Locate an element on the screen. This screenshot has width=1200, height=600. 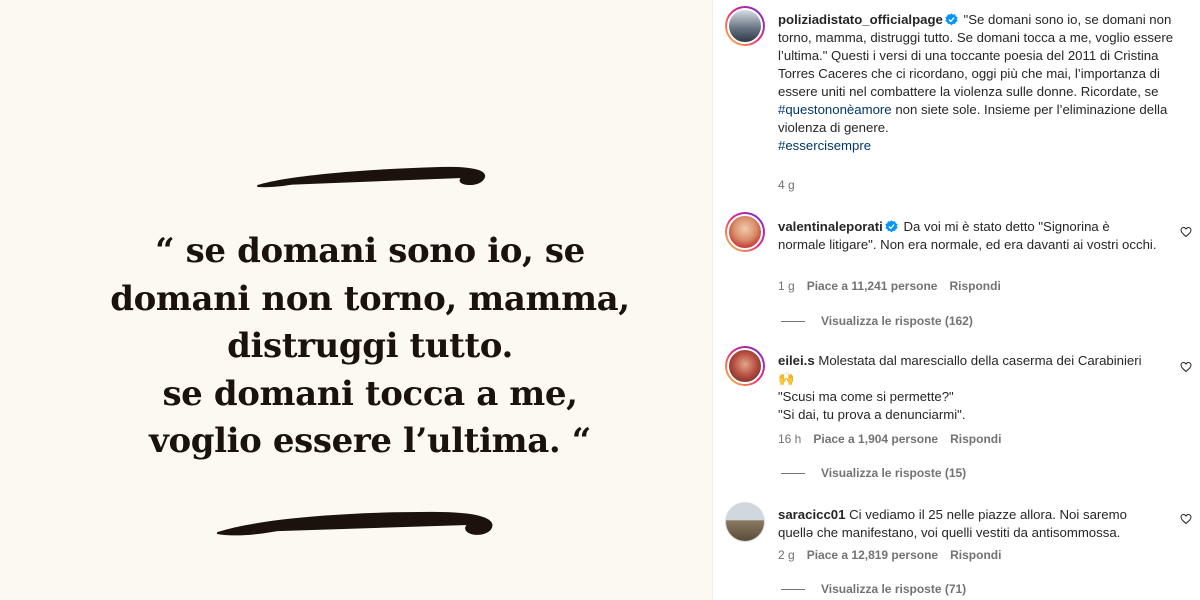
view-replies-label: Visualizza le risposte (71) is located at coordinates (894, 589).